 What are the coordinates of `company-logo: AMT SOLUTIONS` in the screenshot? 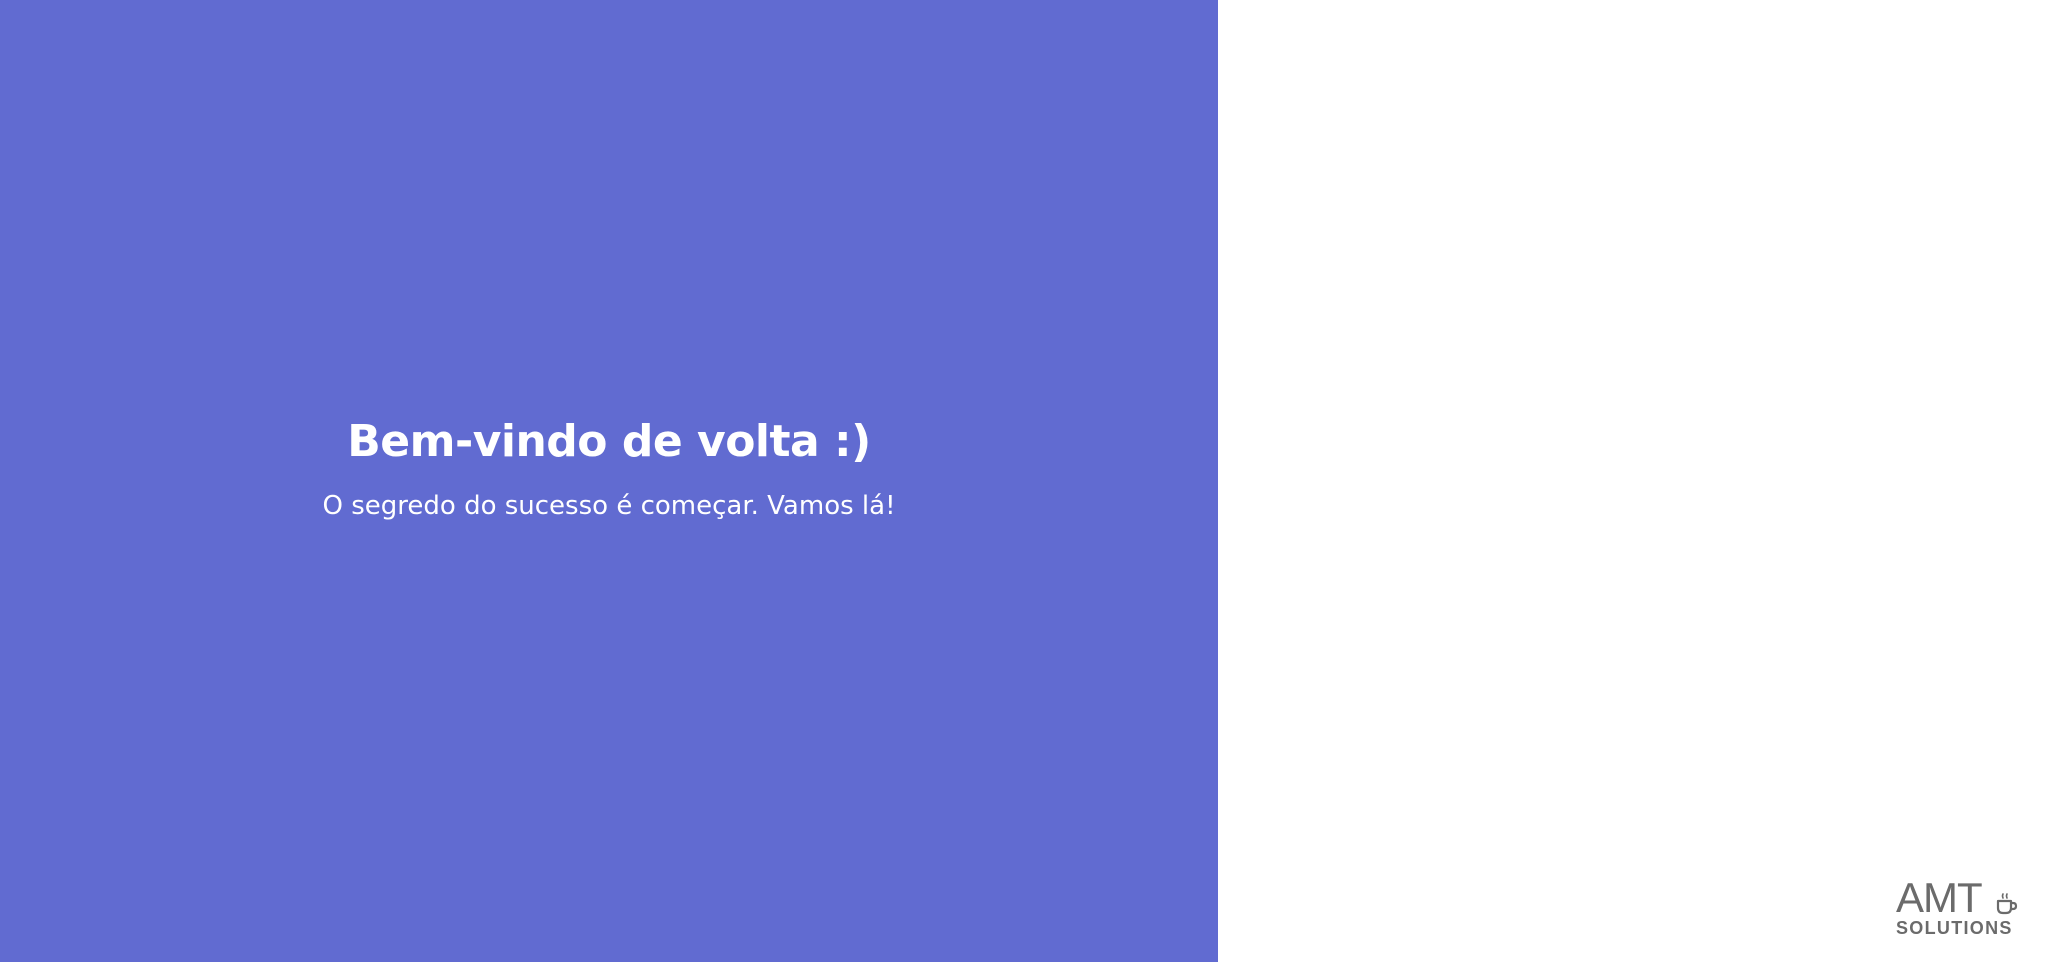 It's located at (1960, 908).